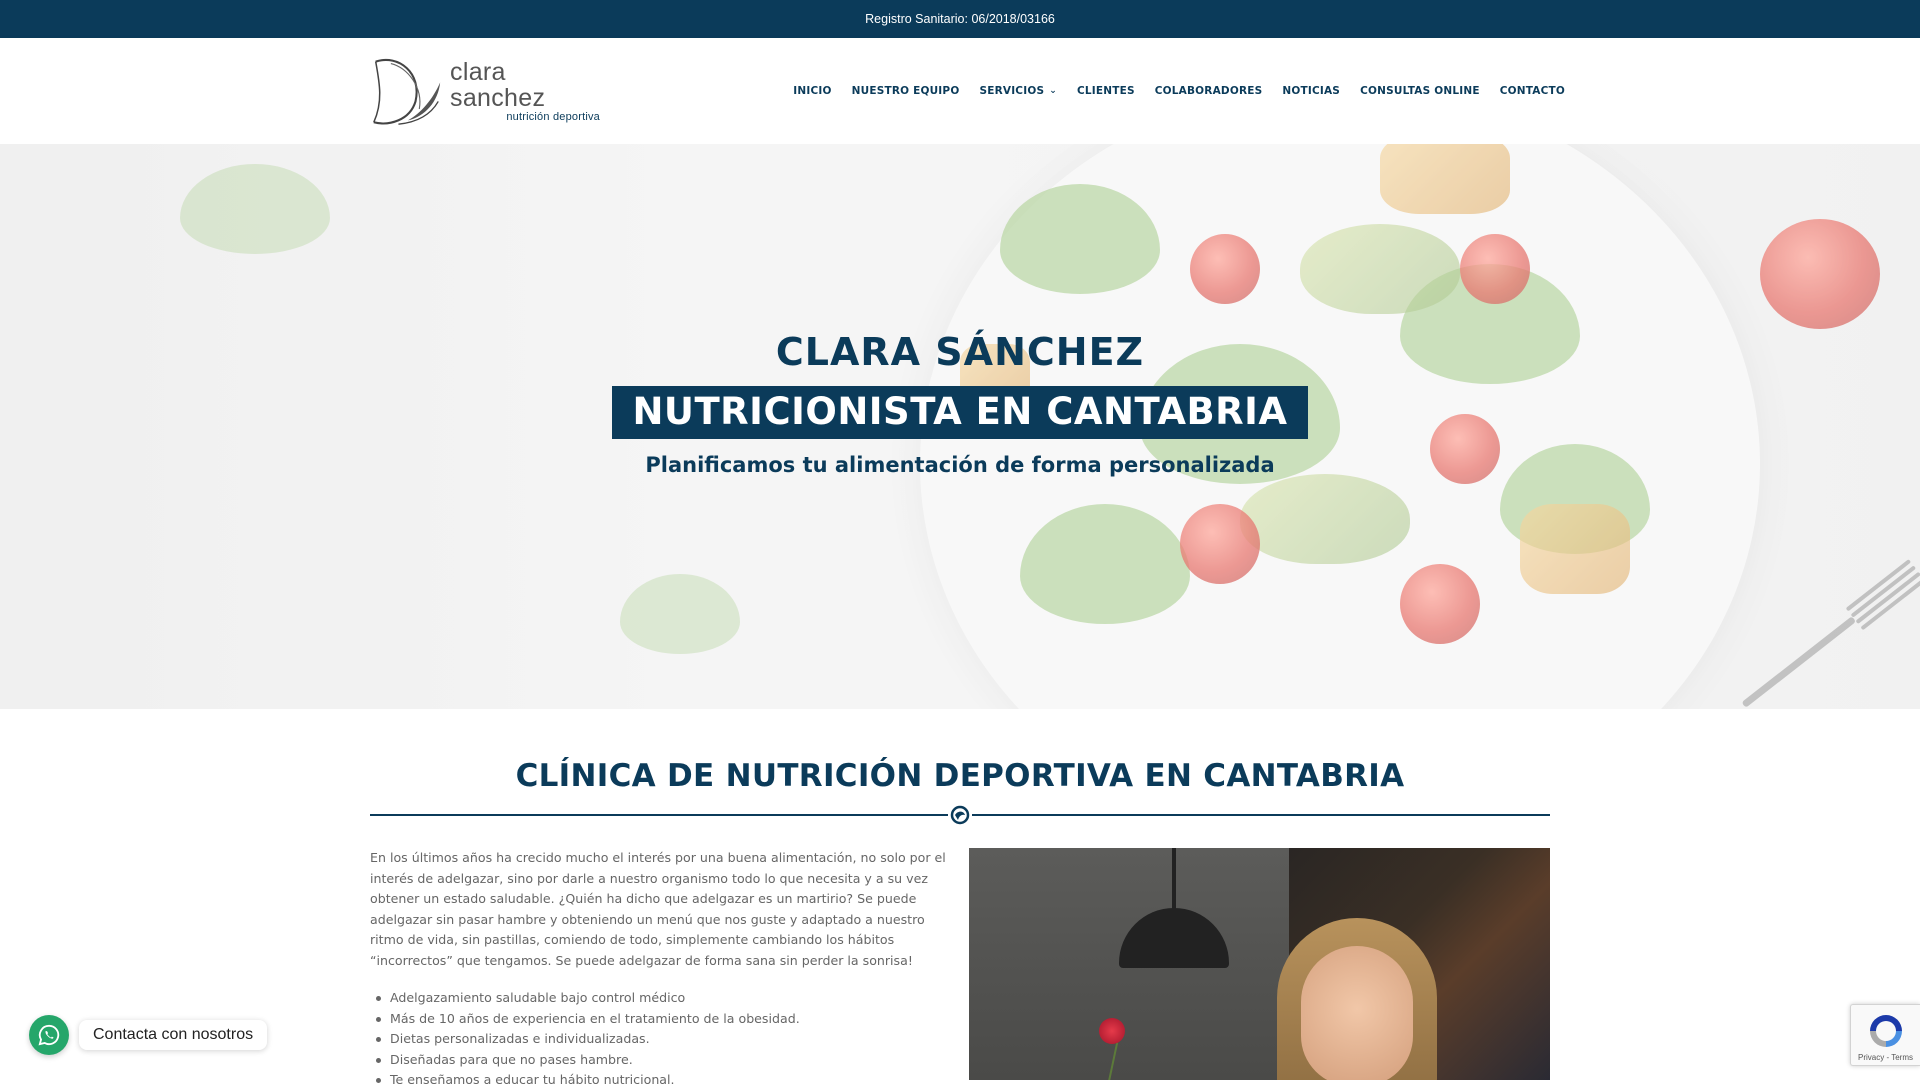  I want to click on chat-label: Contacta con nosotros, so click(173, 1035).